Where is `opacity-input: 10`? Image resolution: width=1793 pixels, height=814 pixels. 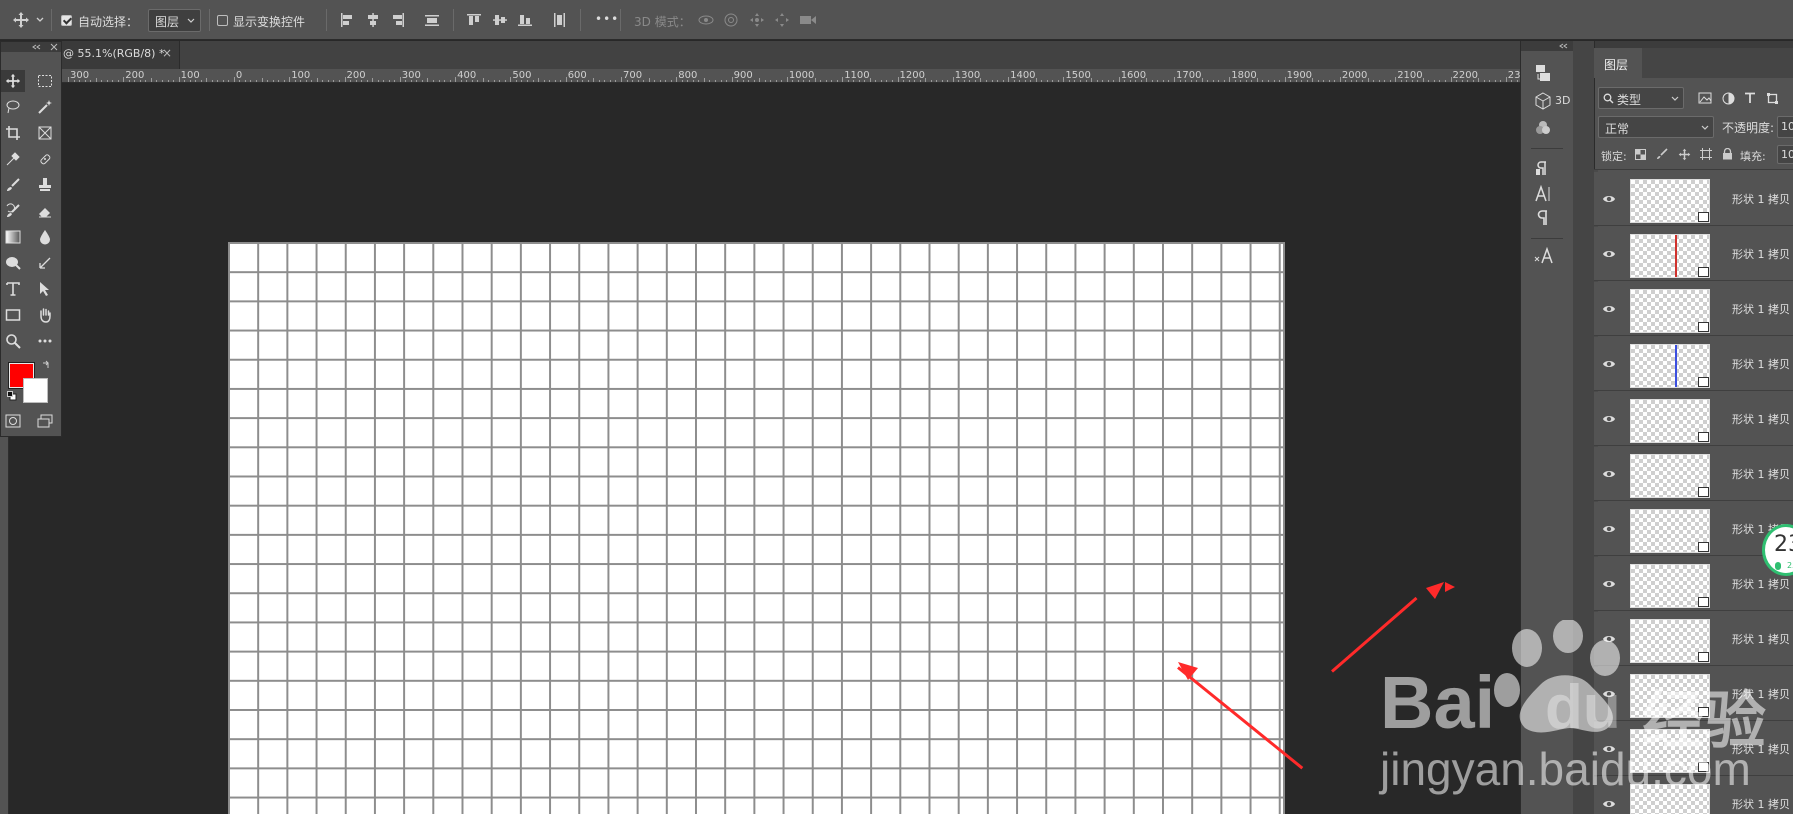 opacity-input: 10 is located at coordinates (1785, 127).